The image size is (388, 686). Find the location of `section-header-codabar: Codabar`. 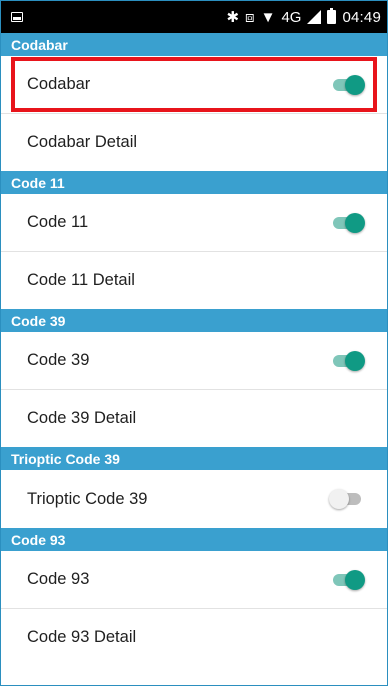

section-header-codabar: Codabar is located at coordinates (194, 44).